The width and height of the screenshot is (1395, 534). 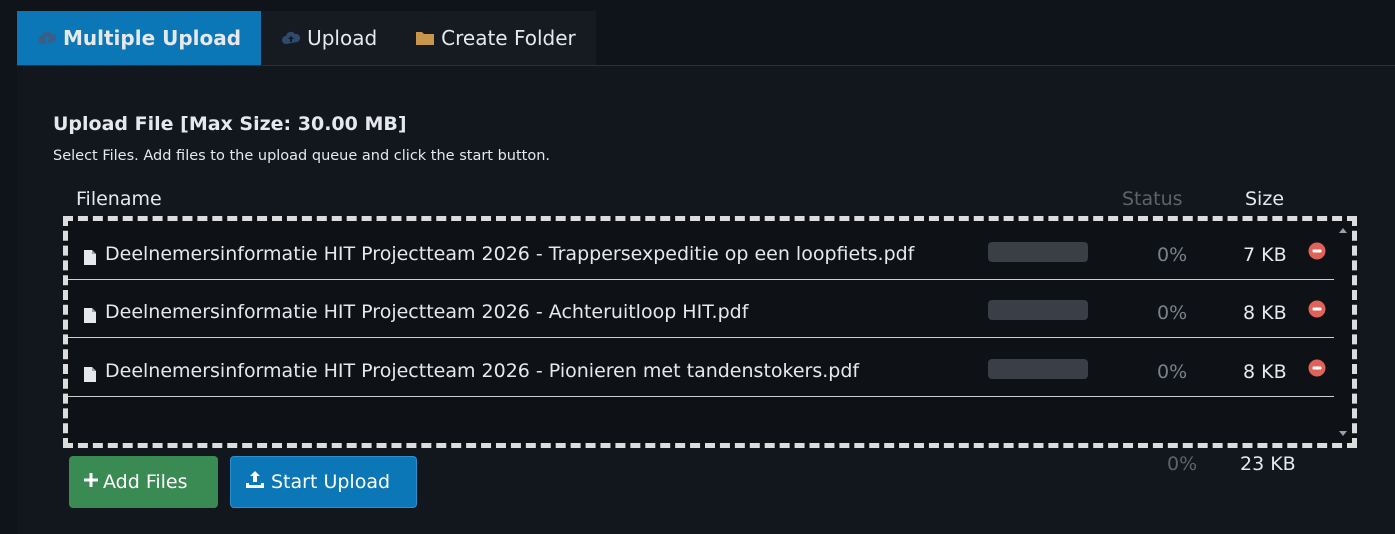 I want to click on column-header-size: Size, so click(x=1265, y=199).